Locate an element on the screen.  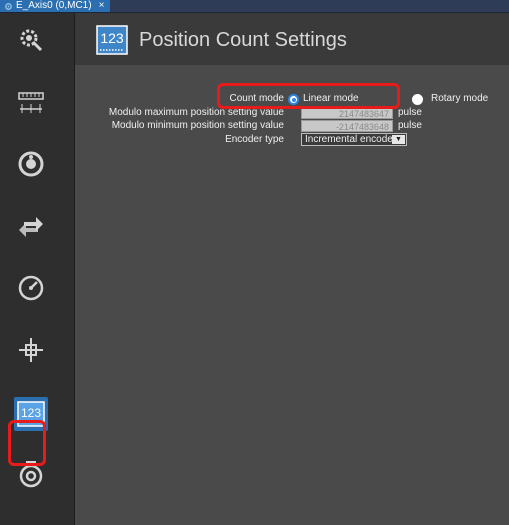
page-header: 123 Position Count Settings is located at coordinates (292, 39).